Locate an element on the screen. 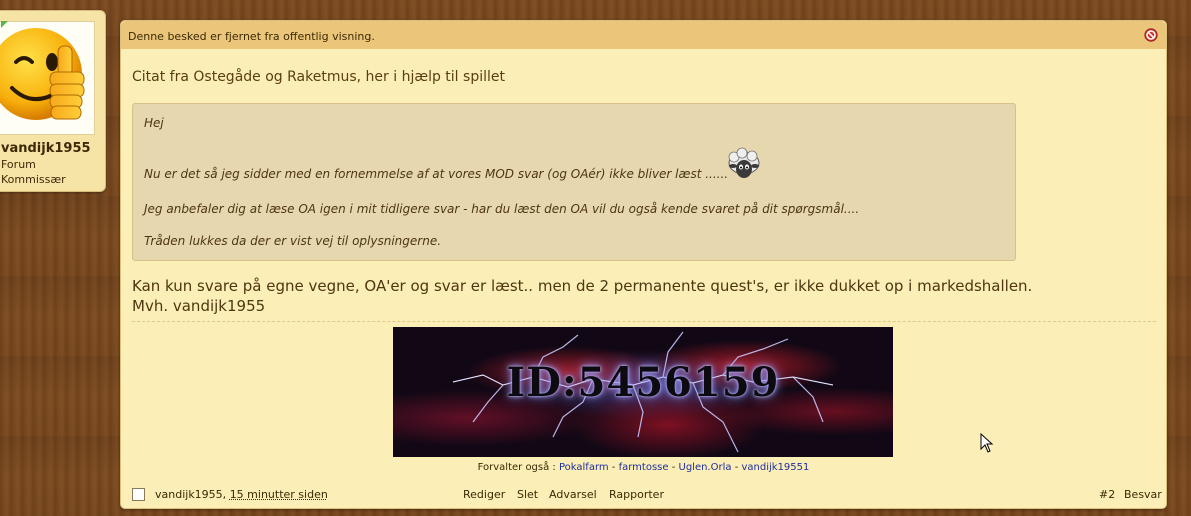 This screenshot has height=516, width=1191. select-checkbox is located at coordinates (138, 494).